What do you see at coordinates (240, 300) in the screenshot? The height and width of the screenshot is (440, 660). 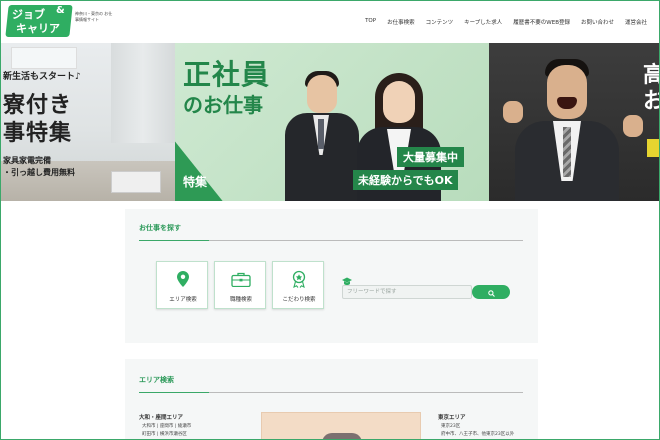 I see `occupation-search-label: 職種検索` at bounding box center [240, 300].